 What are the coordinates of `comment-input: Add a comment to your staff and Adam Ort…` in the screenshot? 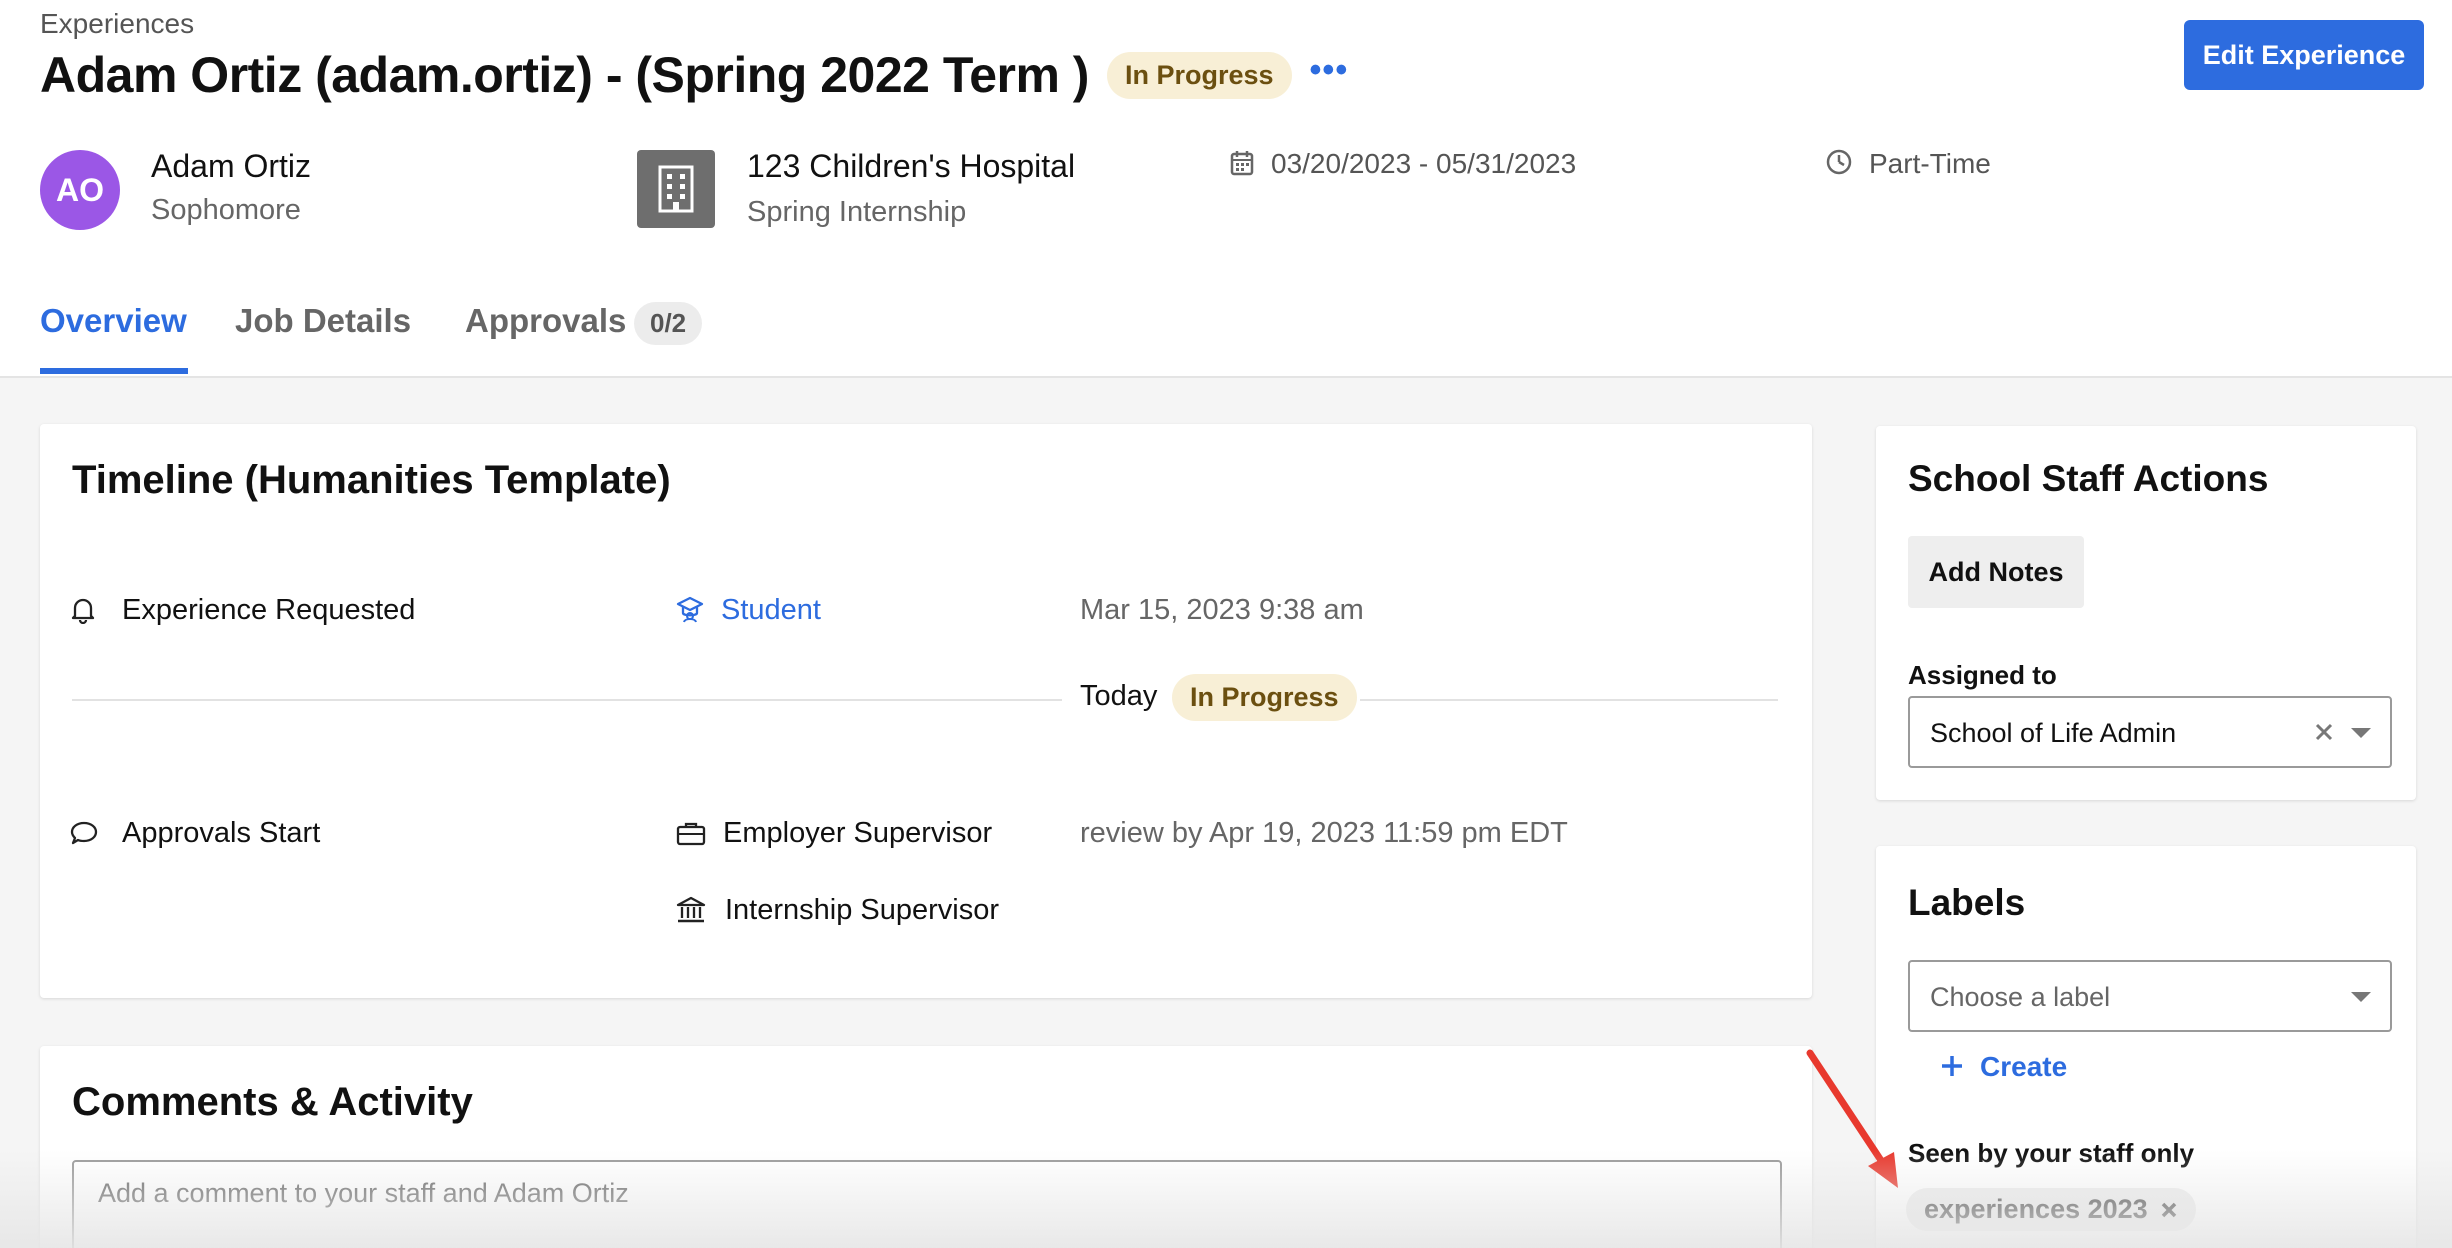 It's located at (927, 1204).